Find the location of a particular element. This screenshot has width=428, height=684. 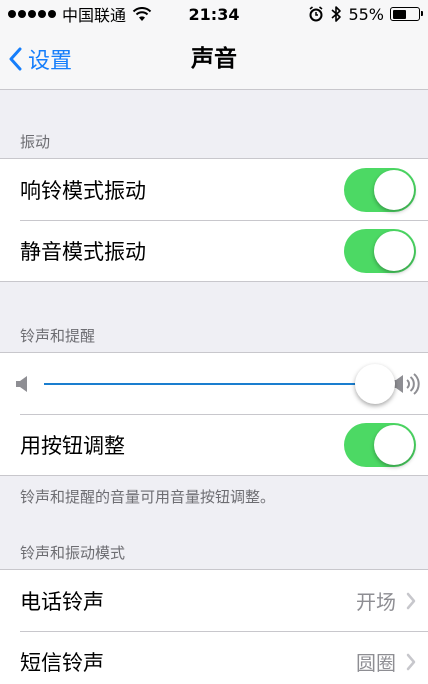

speaker-high-icon is located at coordinates (406, 383).